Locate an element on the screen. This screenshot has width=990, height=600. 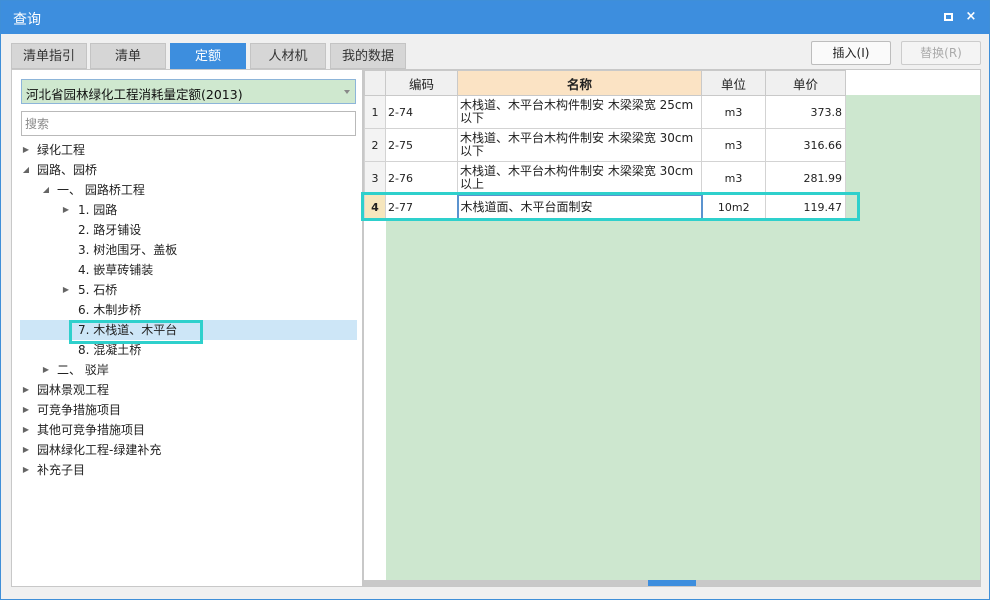
tree-node: ▶ 二、 驳岸 is located at coordinates (188, 370).